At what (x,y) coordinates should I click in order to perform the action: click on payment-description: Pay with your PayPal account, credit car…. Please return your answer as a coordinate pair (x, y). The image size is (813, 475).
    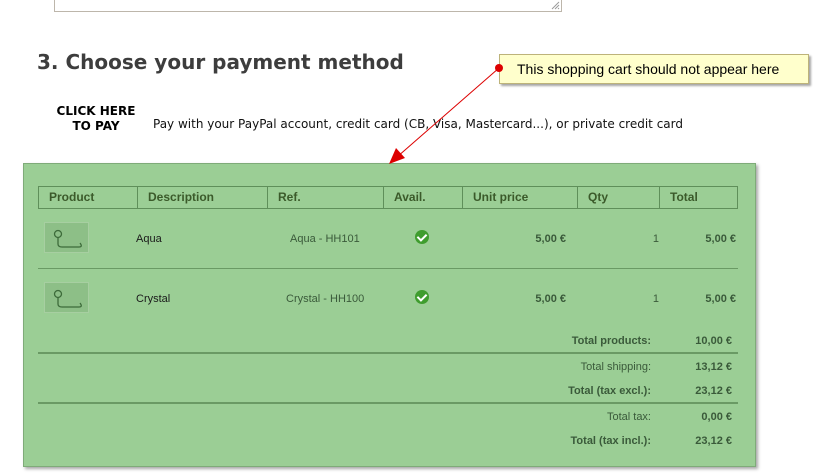
    Looking at the image, I should click on (418, 124).